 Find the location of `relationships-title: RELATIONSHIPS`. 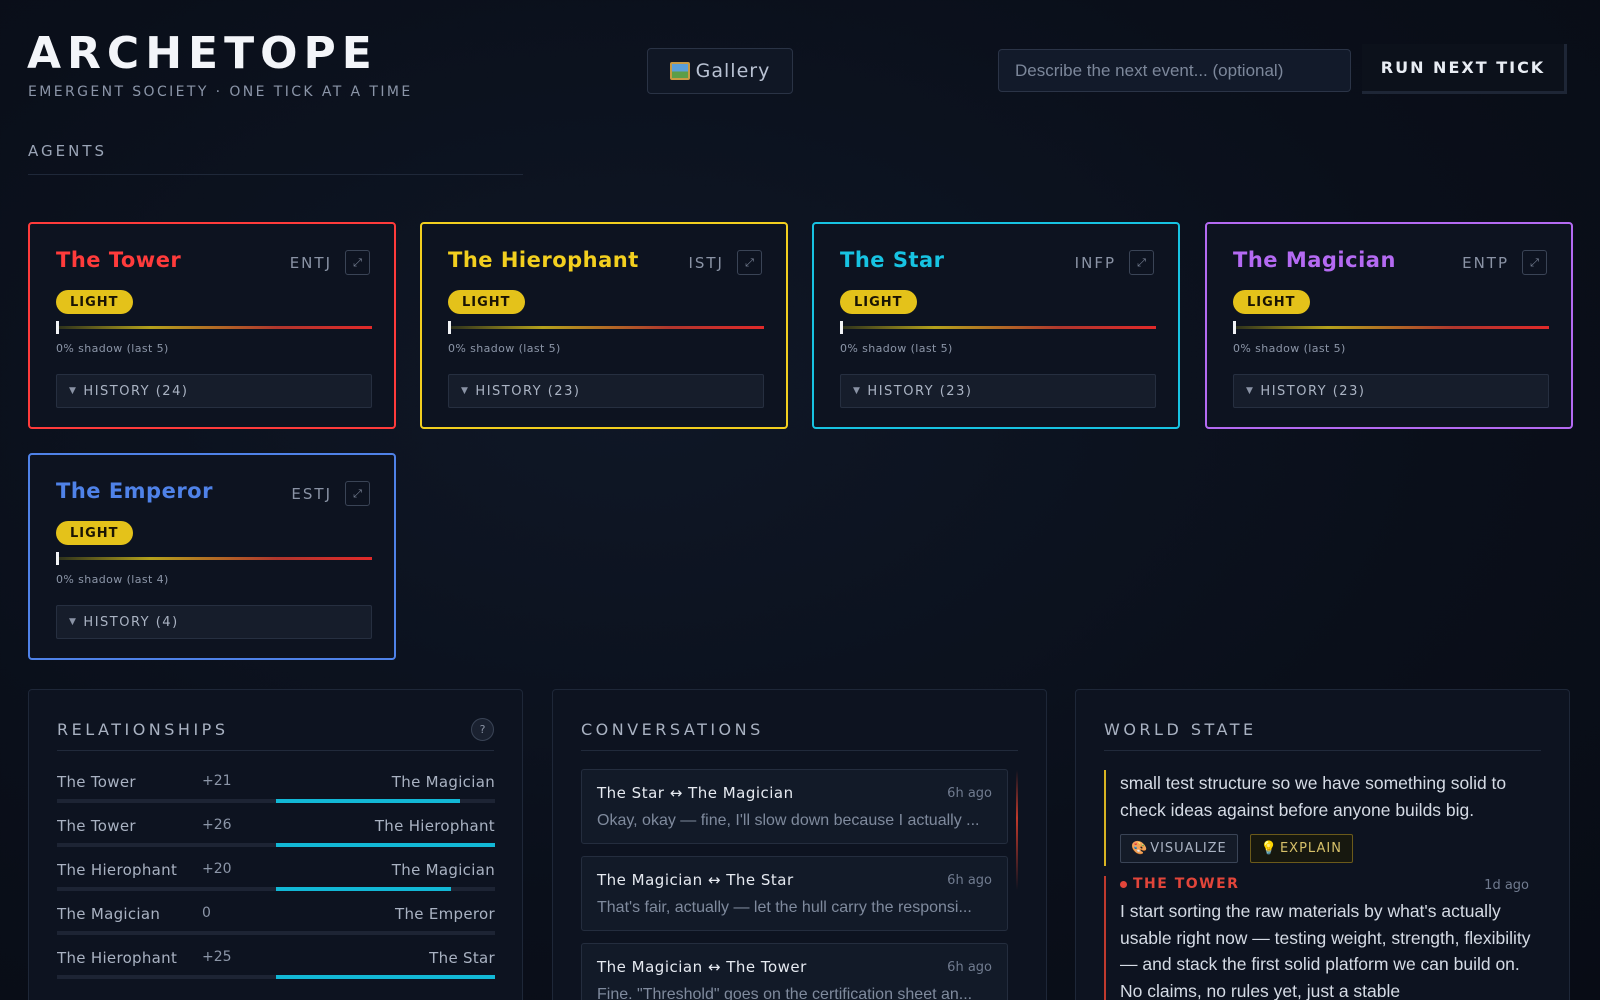

relationships-title: RELATIONSHIPS is located at coordinates (143, 729).